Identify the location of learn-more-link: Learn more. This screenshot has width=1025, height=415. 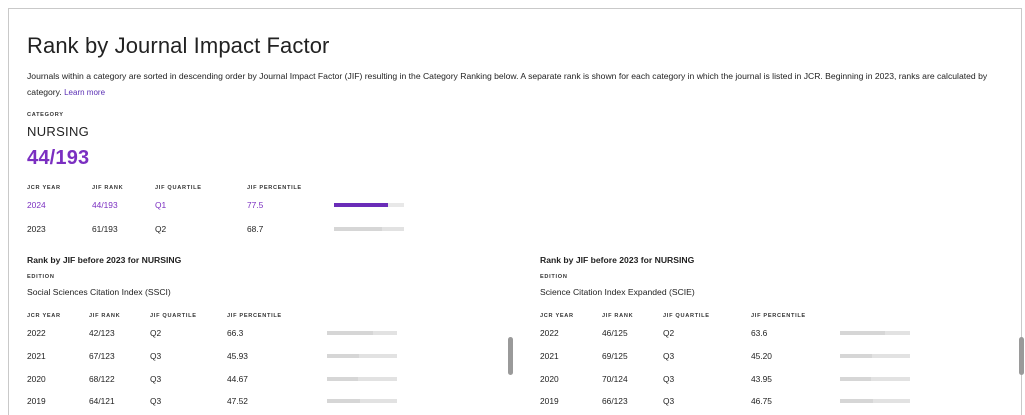
(84, 92).